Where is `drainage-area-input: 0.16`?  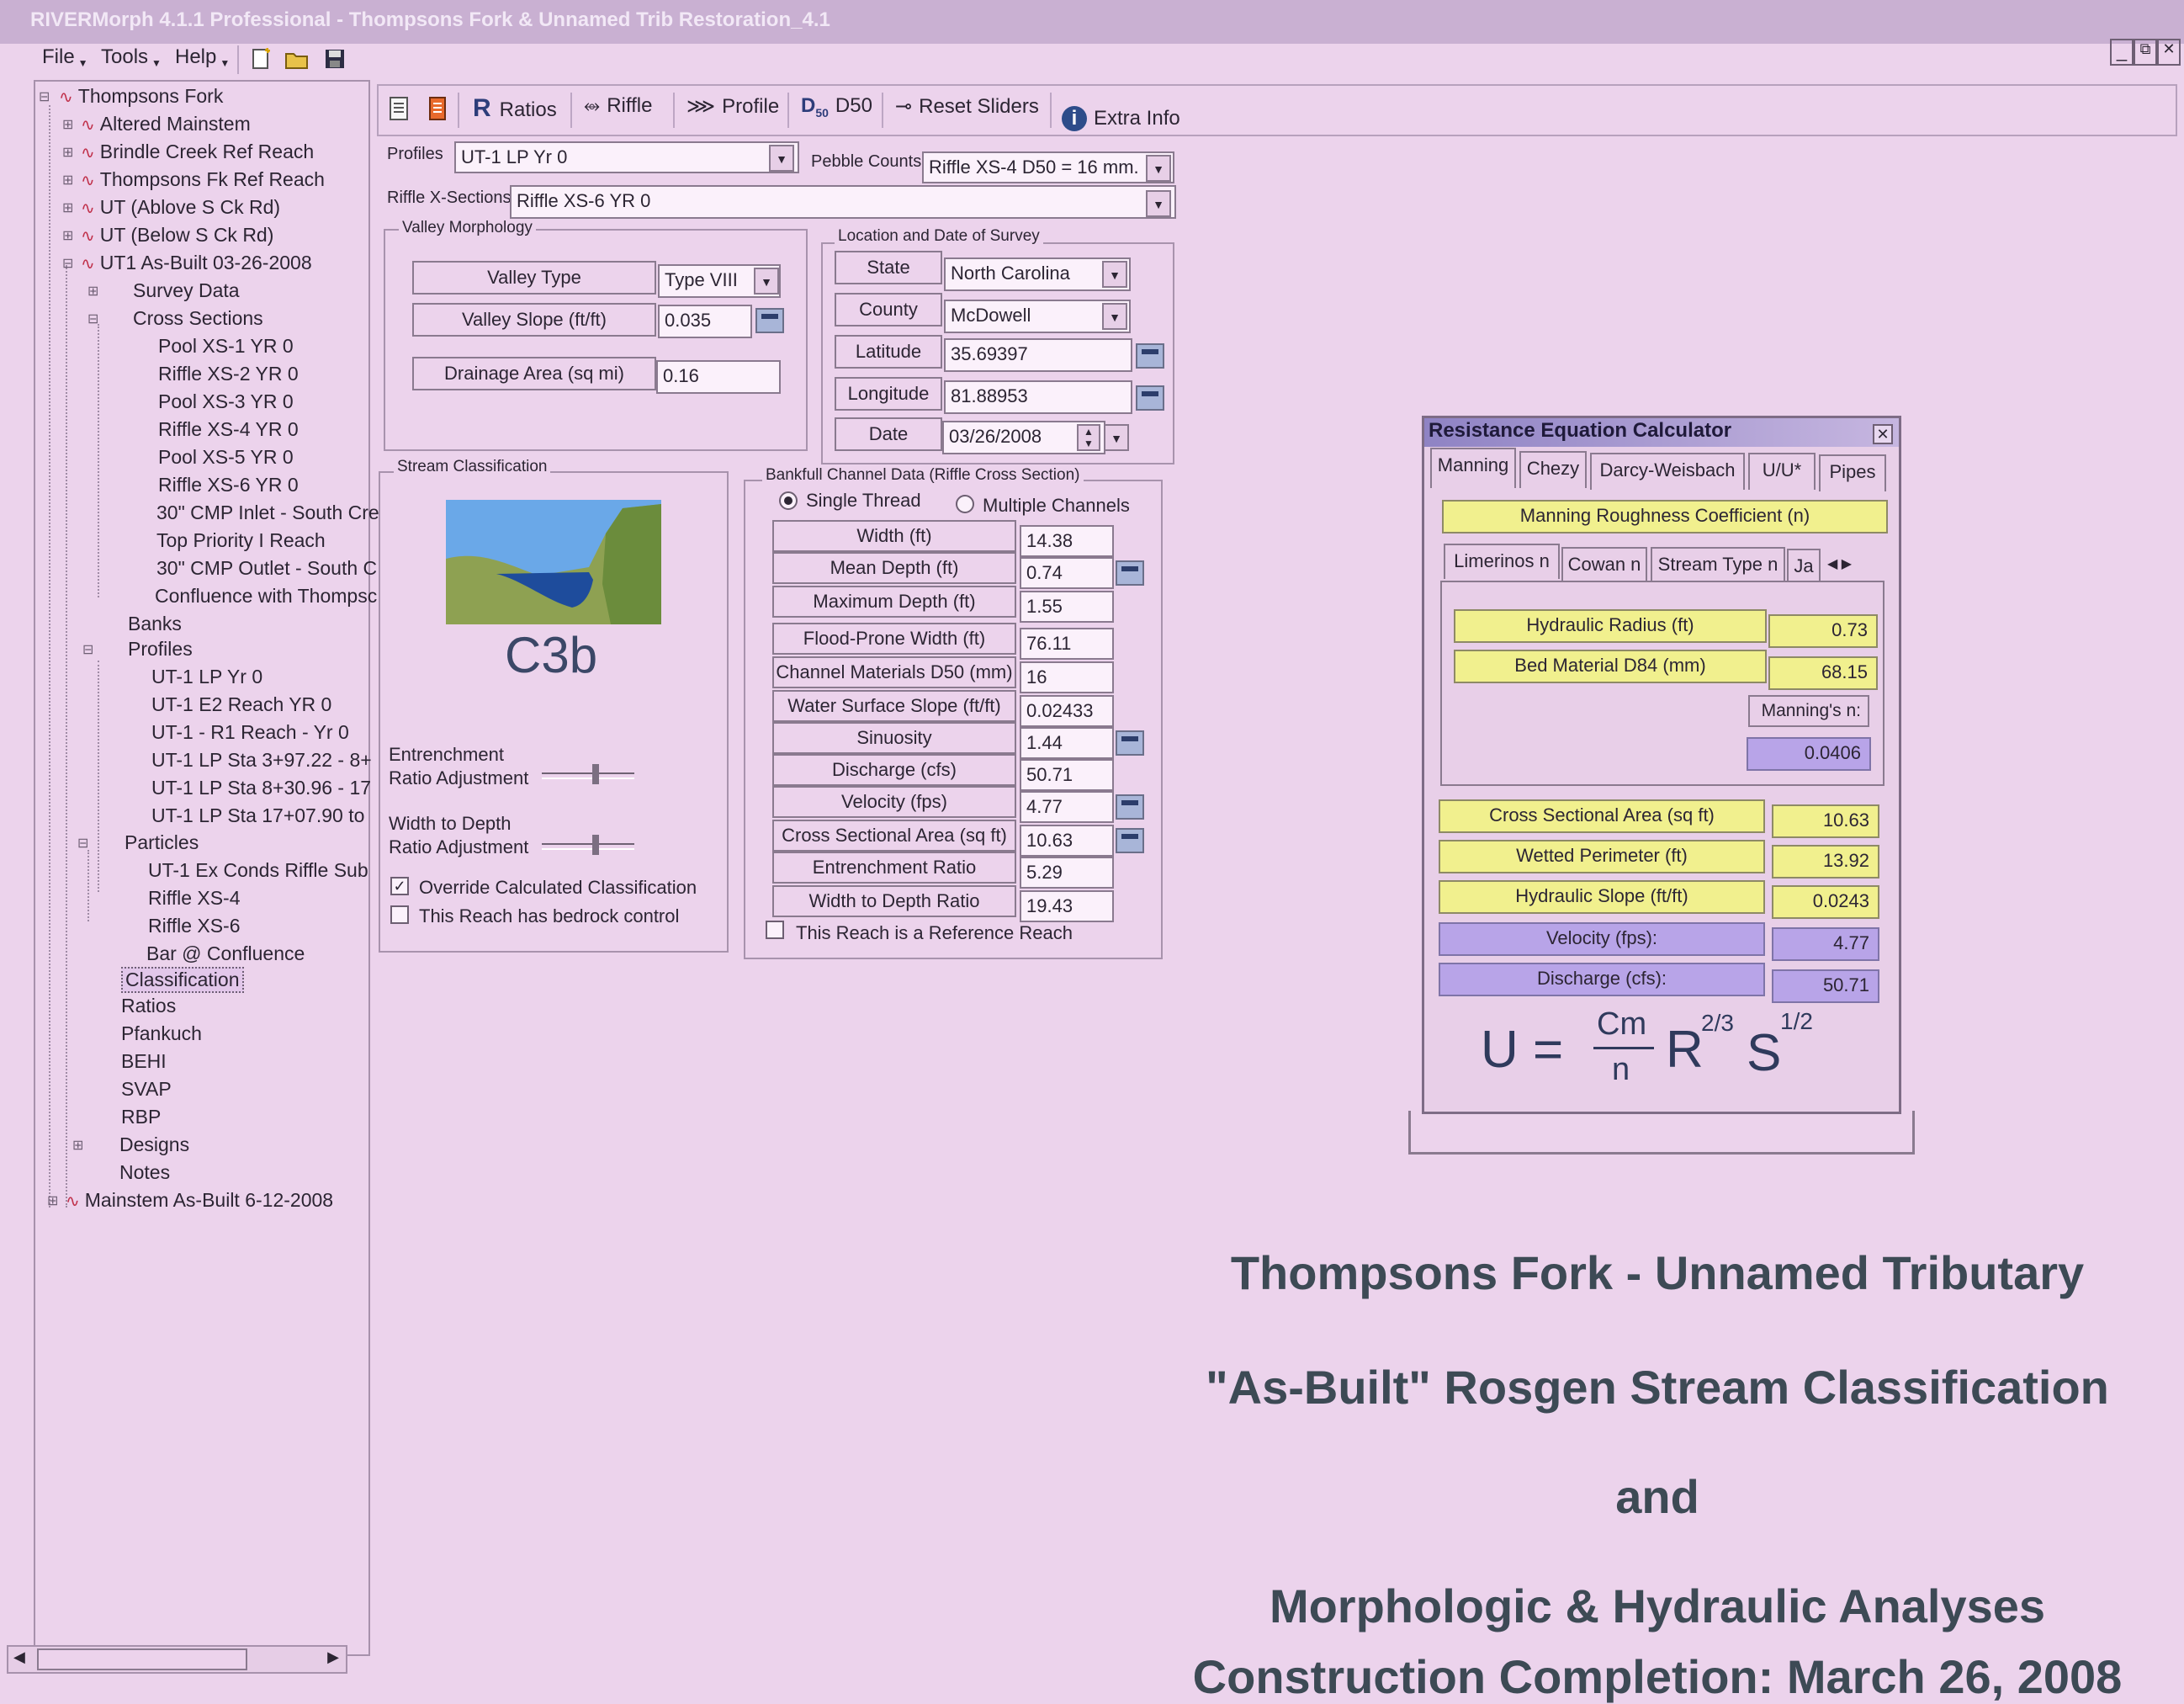 drainage-area-input: 0.16 is located at coordinates (718, 377).